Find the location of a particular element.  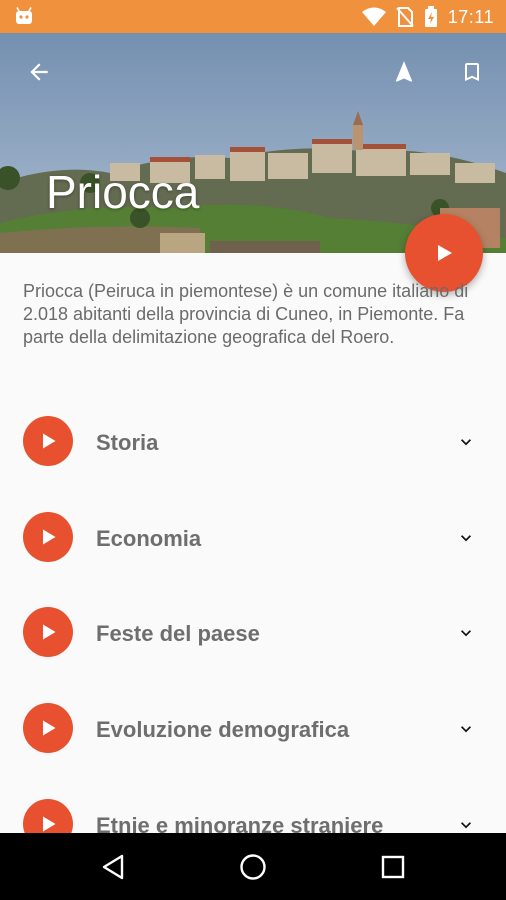

section-item: Evoluzione demografica is located at coordinates (253, 727).